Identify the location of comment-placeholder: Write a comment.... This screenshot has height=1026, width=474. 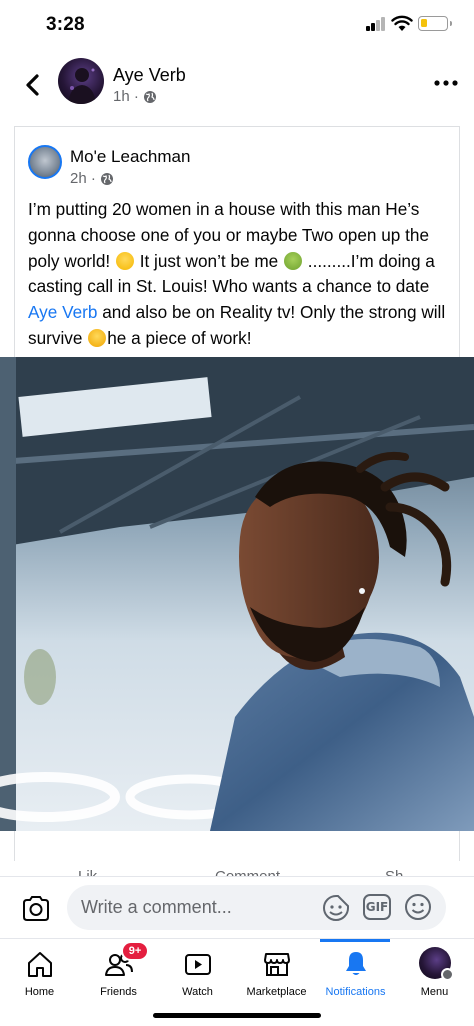
(156, 907).